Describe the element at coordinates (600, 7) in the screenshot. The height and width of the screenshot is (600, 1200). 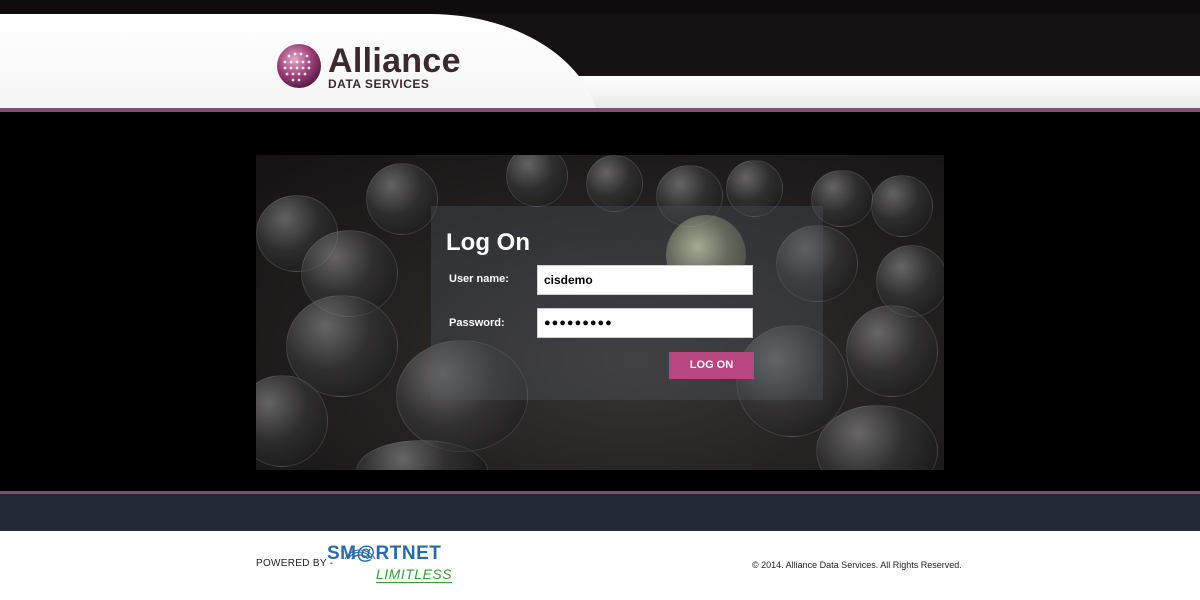
I see `header-top-bar` at that location.